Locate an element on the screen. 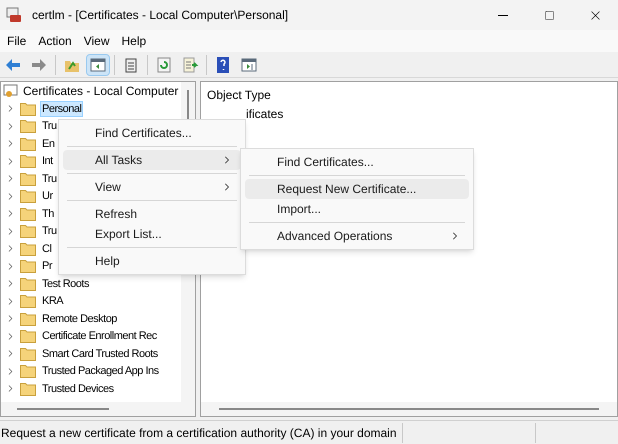 Image resolution: width=618 pixels, height=444 pixels. status-text: Request a new certificate from a certification authority (CA) in your domain is located at coordinates (199, 433).